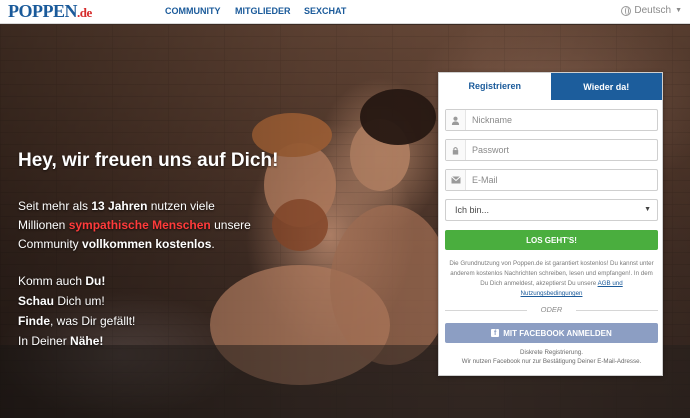  I want to click on intro-text-part: Seit mehr als, so click(55, 206).